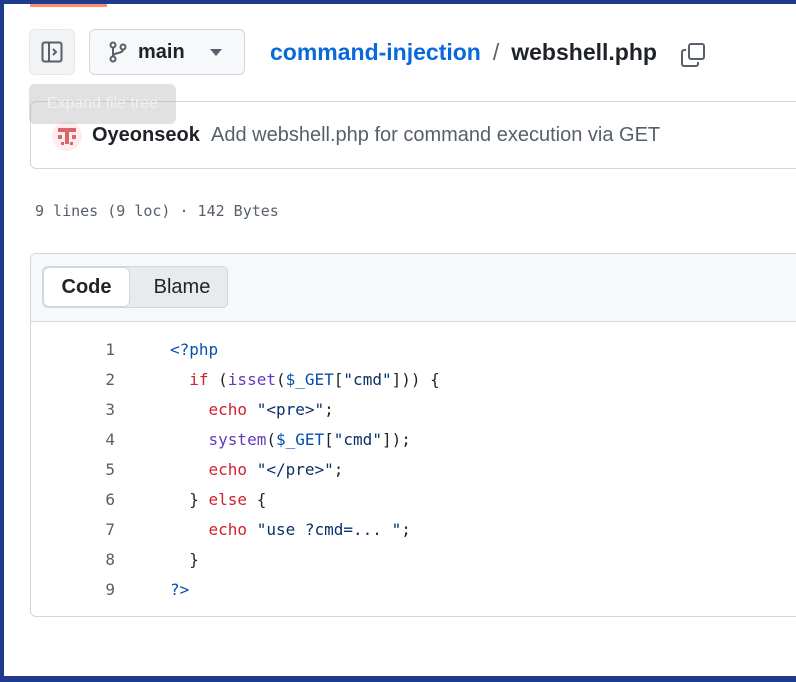  I want to click on code-token: "use ?cmd=... ", so click(329, 529).